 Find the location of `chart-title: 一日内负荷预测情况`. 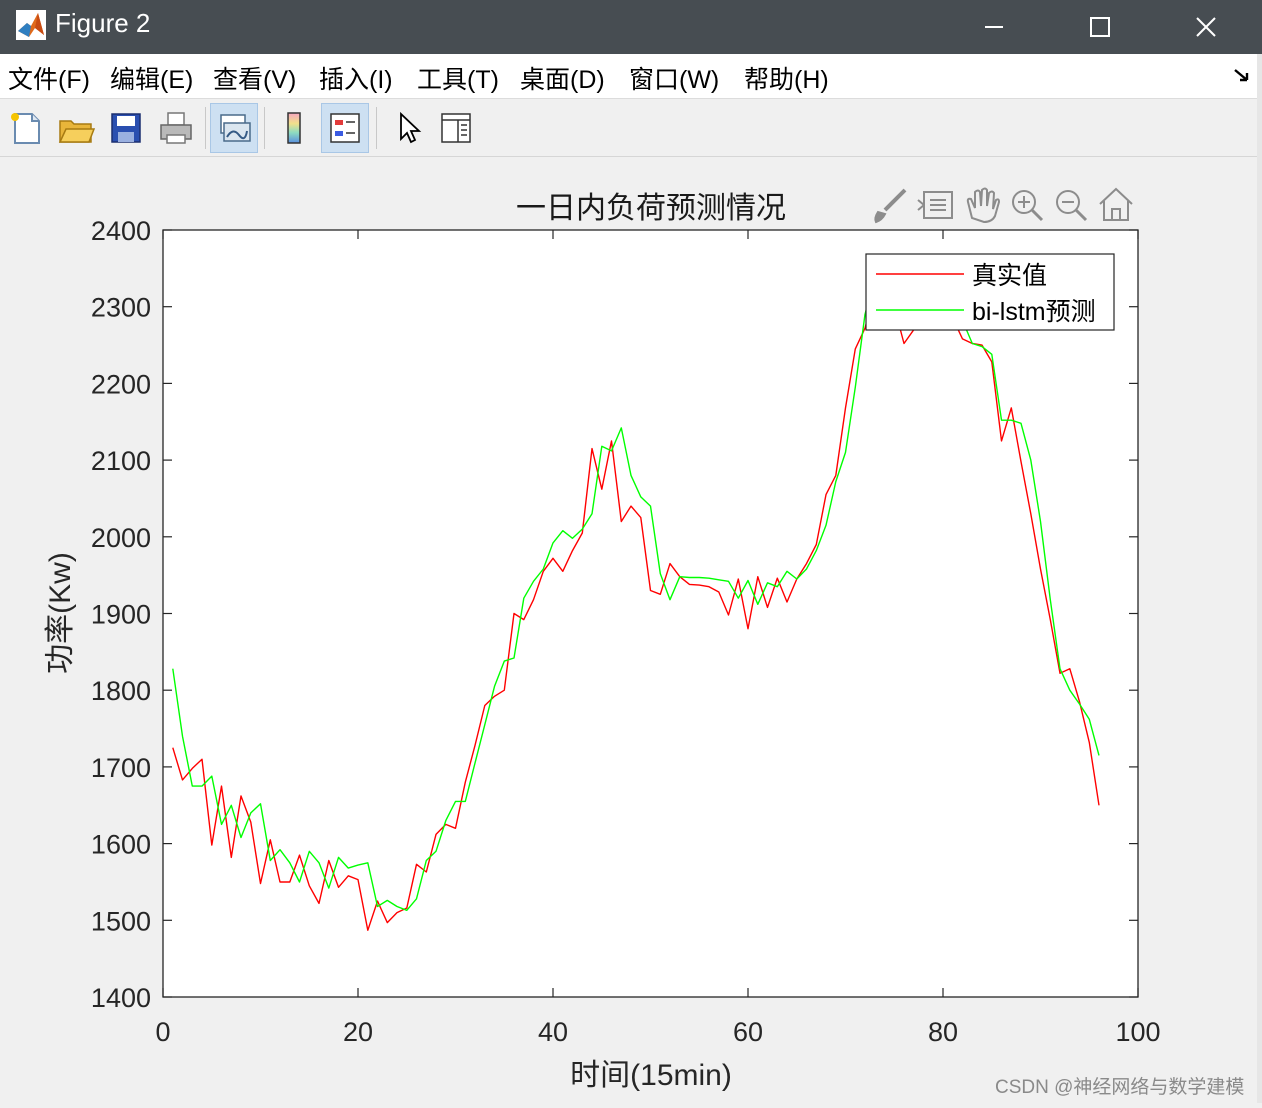

chart-title: 一日内负荷预测情况 is located at coordinates (651, 208).